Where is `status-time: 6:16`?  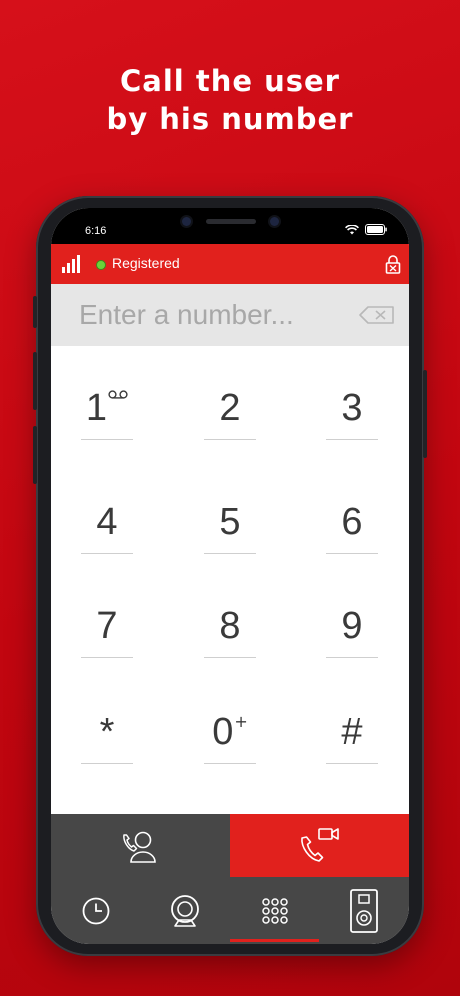
status-time: 6:16 is located at coordinates (96, 231).